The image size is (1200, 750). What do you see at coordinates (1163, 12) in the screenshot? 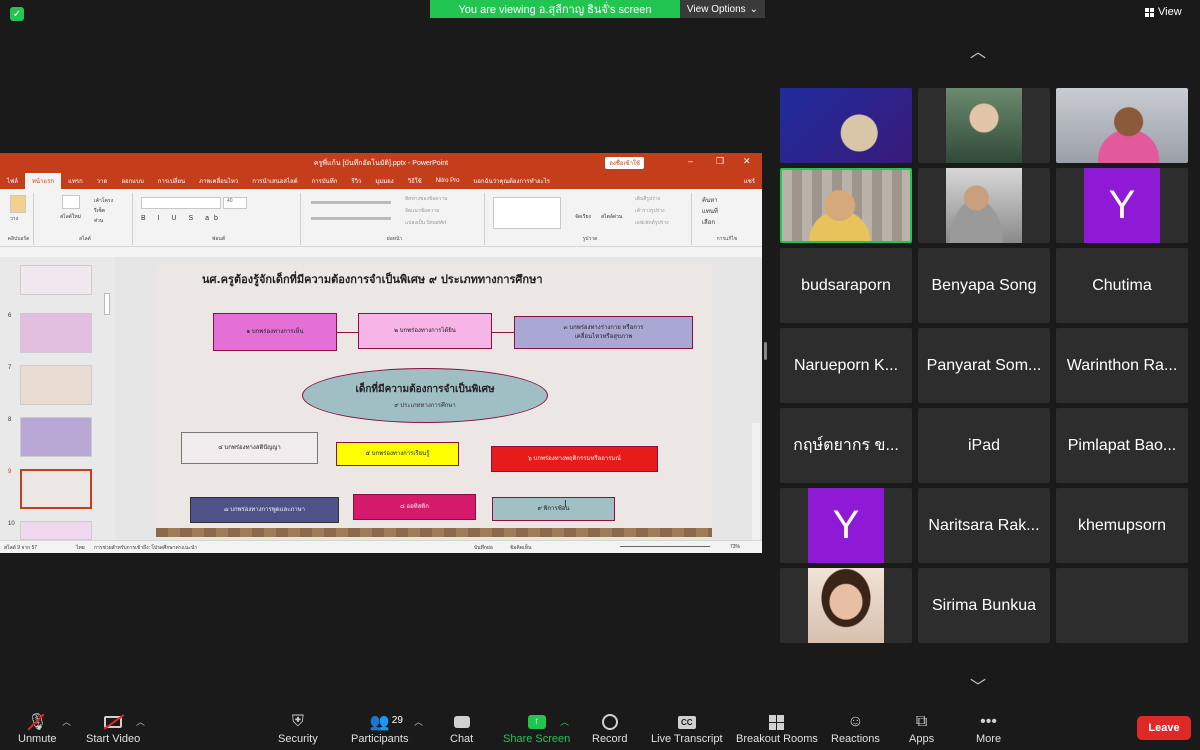
I see `view-button: View` at bounding box center [1163, 12].